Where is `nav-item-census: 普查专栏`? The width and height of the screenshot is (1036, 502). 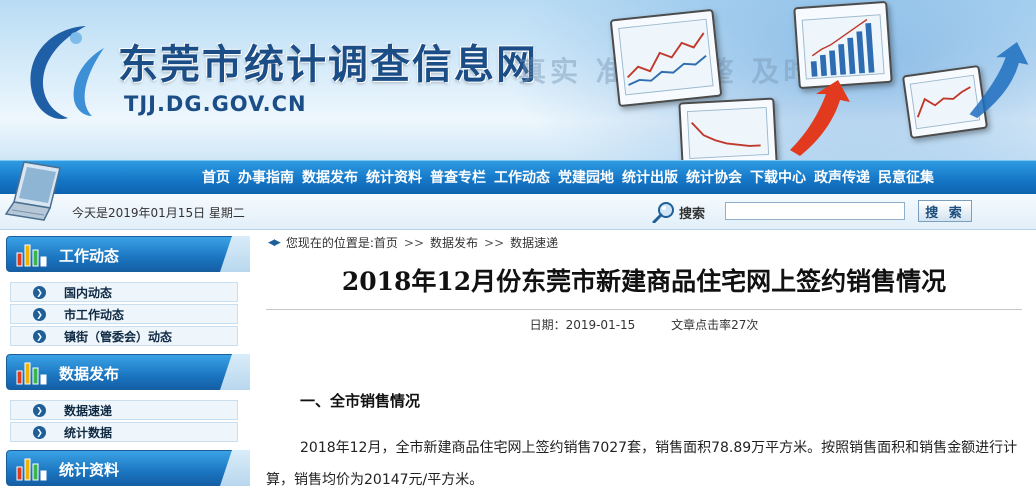
nav-item-census: 普查专栏 is located at coordinates (458, 178).